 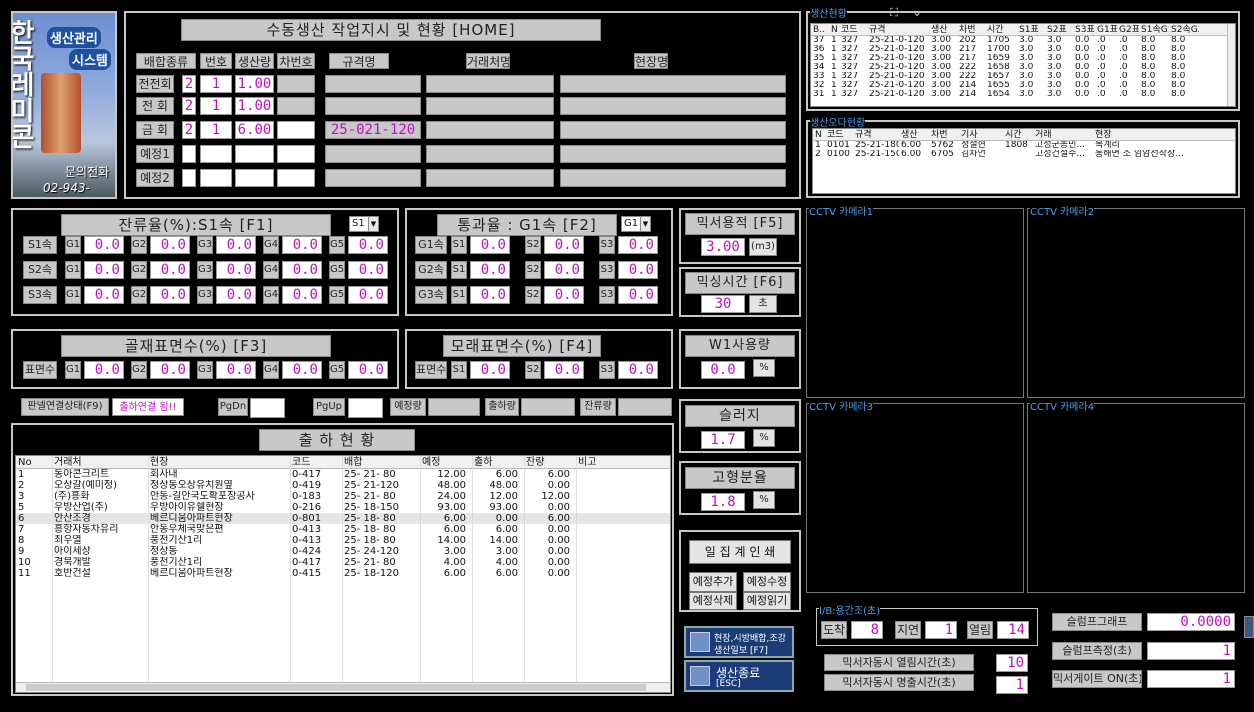 What do you see at coordinates (636, 224) in the screenshot?
I see `passing-select: G1 ▼` at bounding box center [636, 224].